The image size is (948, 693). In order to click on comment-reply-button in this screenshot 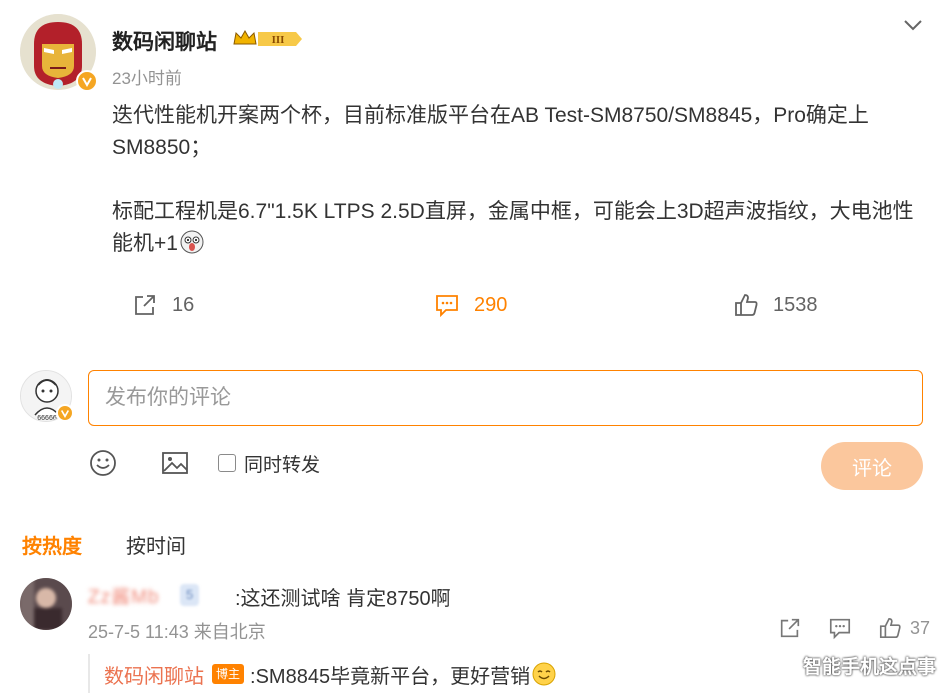, I will do `click(840, 628)`.